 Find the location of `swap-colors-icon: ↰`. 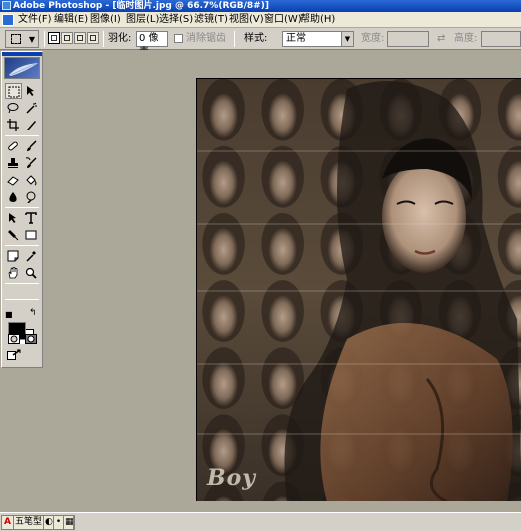

swap-colors-icon: ↰ is located at coordinates (33, 313).